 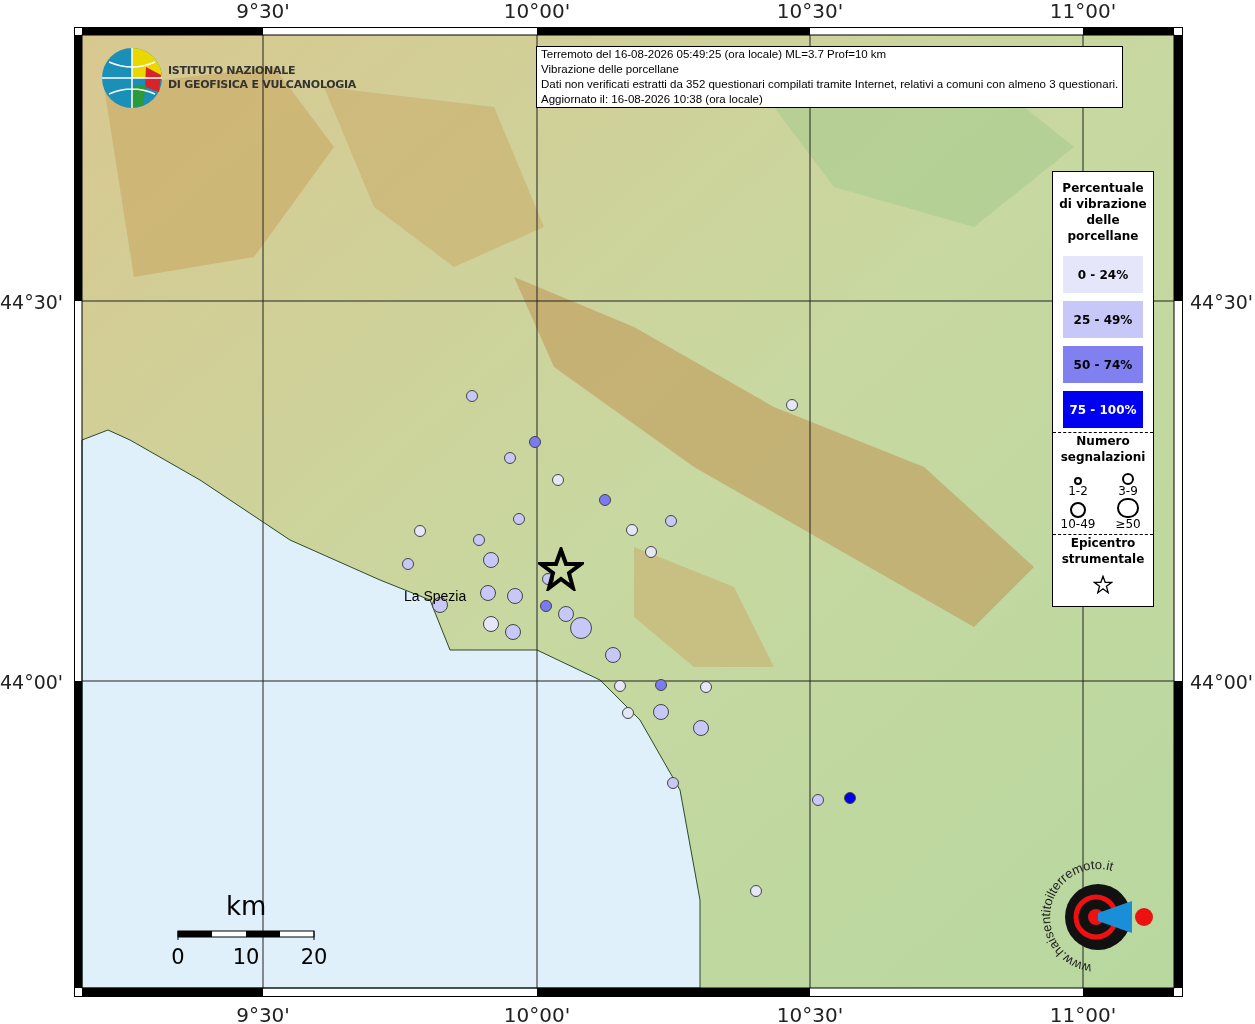 What do you see at coordinates (1103, 212) in the screenshot?
I see `legend-title: Percentuale di vibrazione delle porcellane` at bounding box center [1103, 212].